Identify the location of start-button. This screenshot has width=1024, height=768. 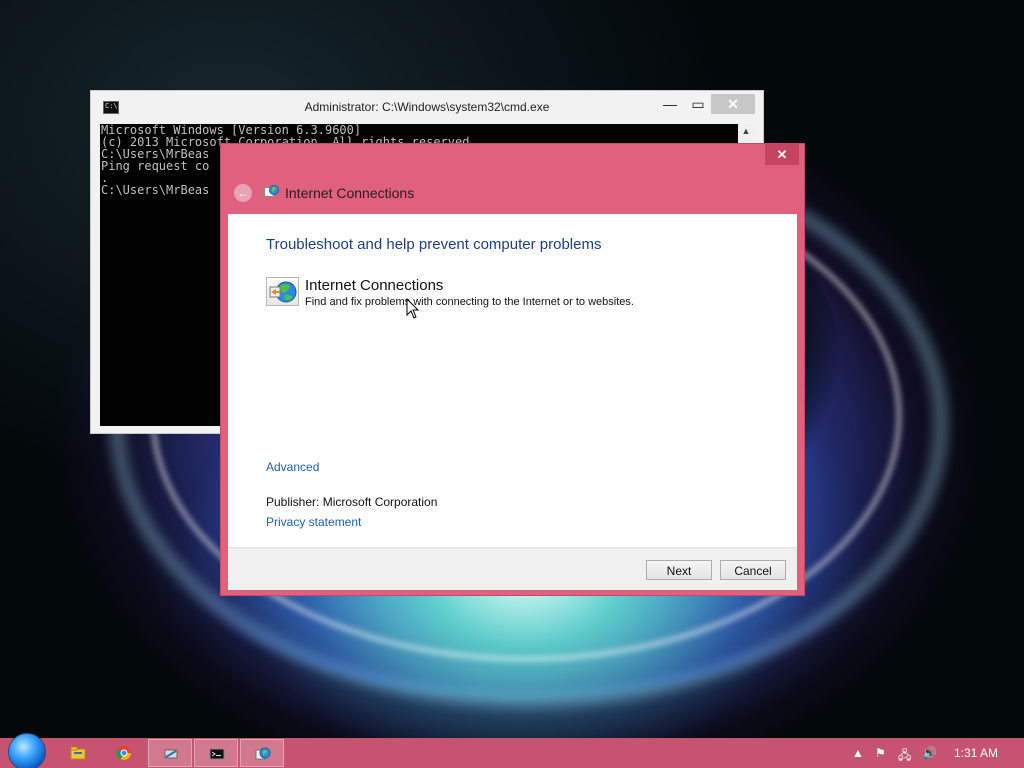
(27, 750).